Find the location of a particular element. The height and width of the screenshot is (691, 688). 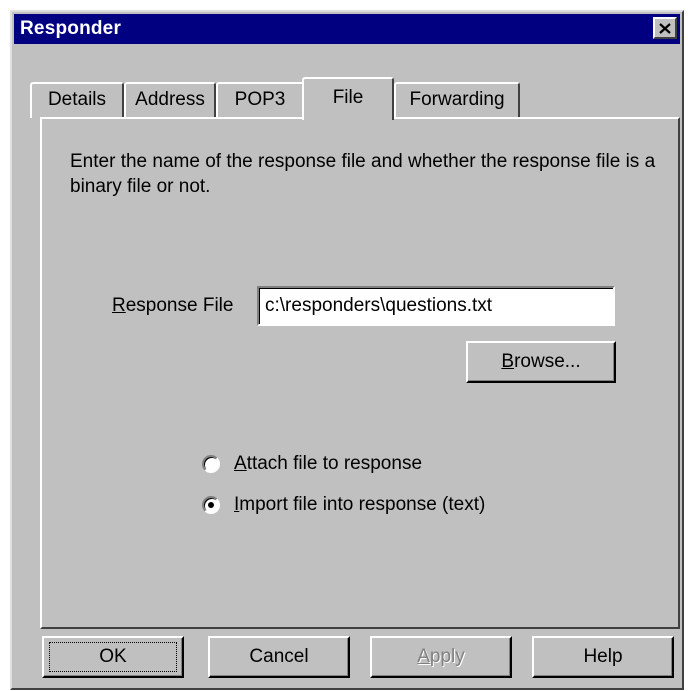

ok-button: OK is located at coordinates (113, 657).